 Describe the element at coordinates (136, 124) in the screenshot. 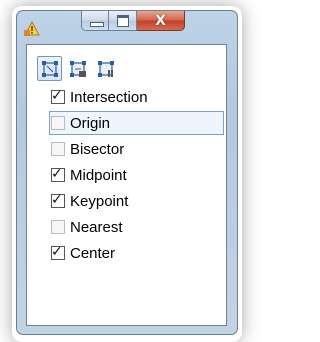

I see `snap-item-origin: Origin` at that location.